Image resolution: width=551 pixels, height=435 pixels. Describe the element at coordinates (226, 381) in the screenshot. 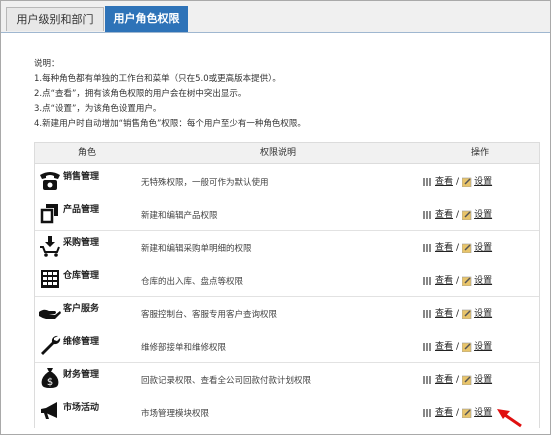

I see `role-description: 回款记录权限、查看全公司回款付款计划权限` at that location.